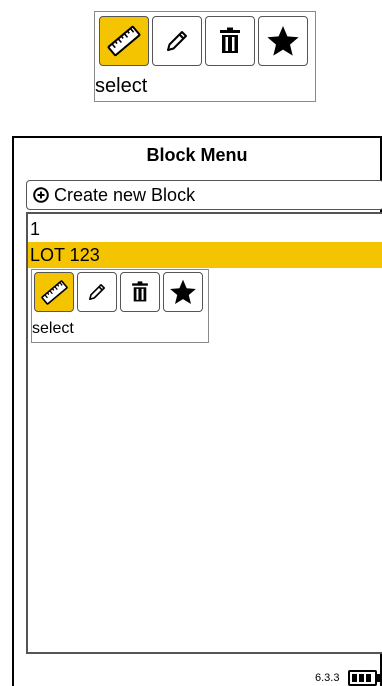 Image resolution: width=382 pixels, height=686 pixels. What do you see at coordinates (35, 229) in the screenshot?
I see `list-item-label: 1` at bounding box center [35, 229].